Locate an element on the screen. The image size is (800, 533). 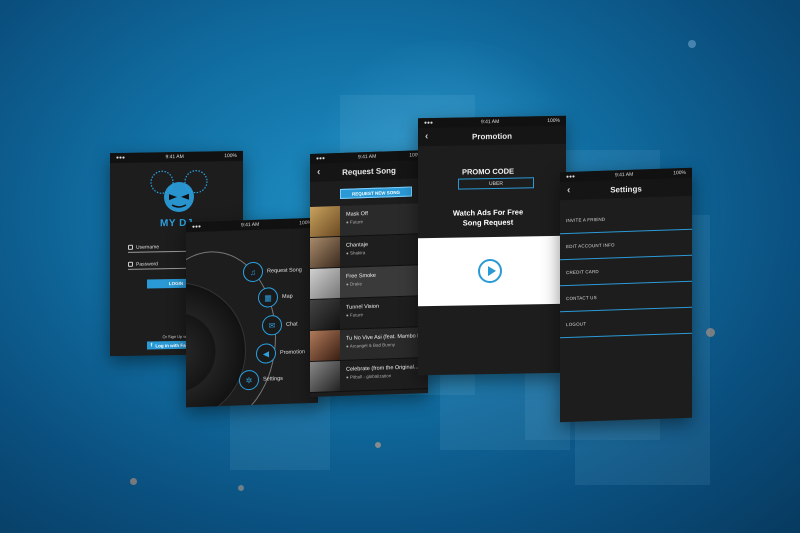
screen-title: Settings is located at coordinates (626, 189).